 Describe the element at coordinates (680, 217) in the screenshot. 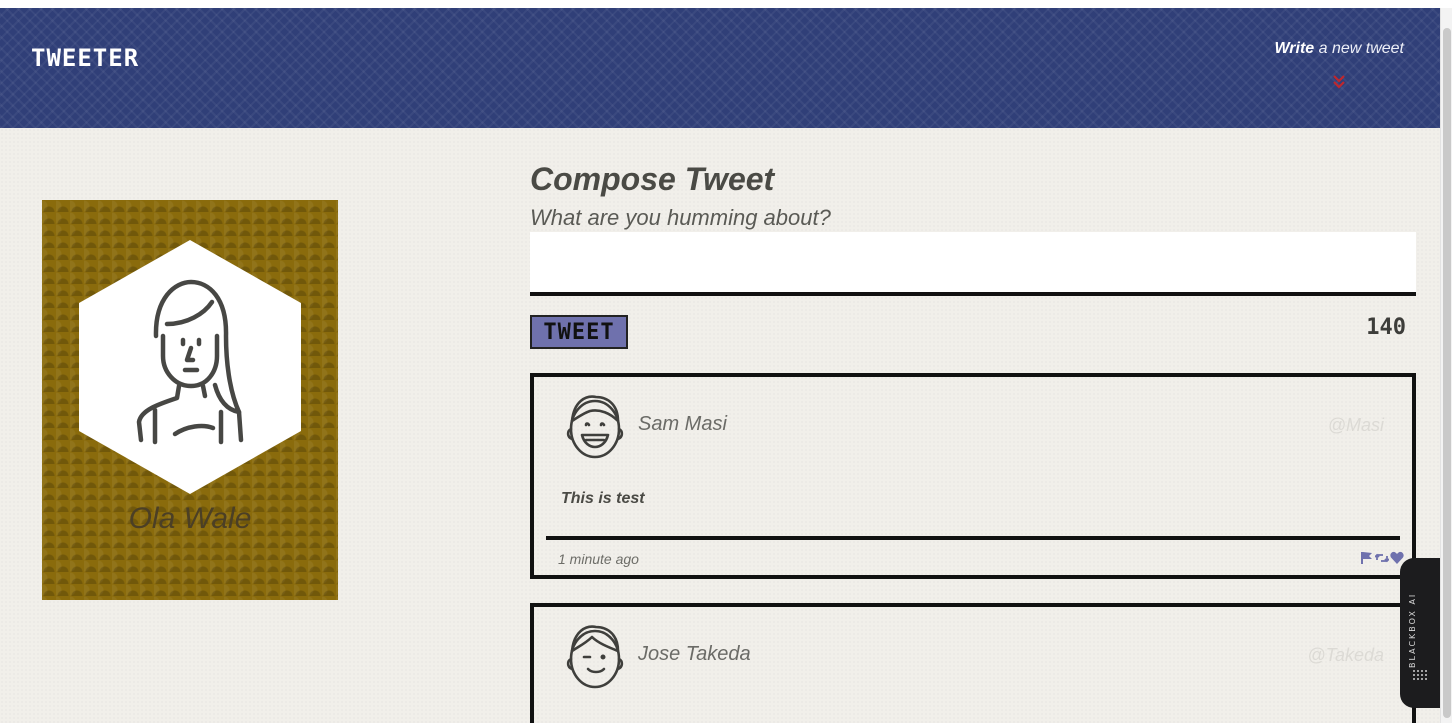

I see `compose-prompt-label: What are you humming about?` at that location.